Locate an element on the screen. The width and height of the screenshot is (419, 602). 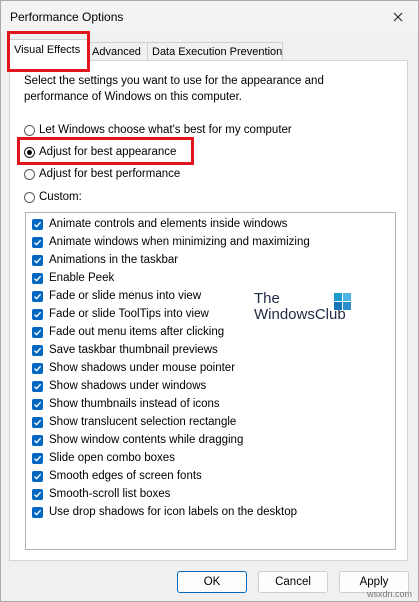
radio-custom: Custom: is located at coordinates (53, 197).